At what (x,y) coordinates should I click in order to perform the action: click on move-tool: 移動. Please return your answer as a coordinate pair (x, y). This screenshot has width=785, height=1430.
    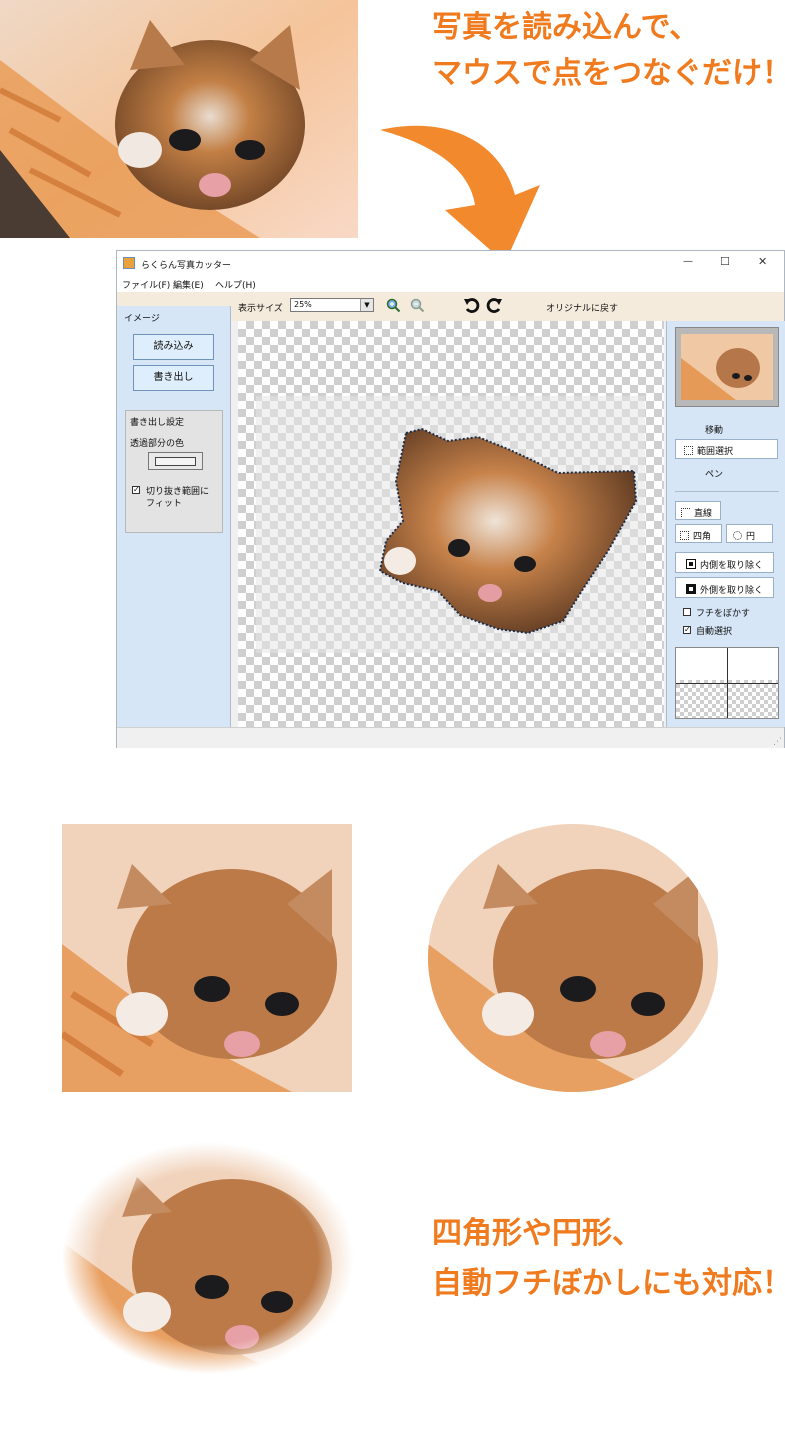
    Looking at the image, I should click on (714, 429).